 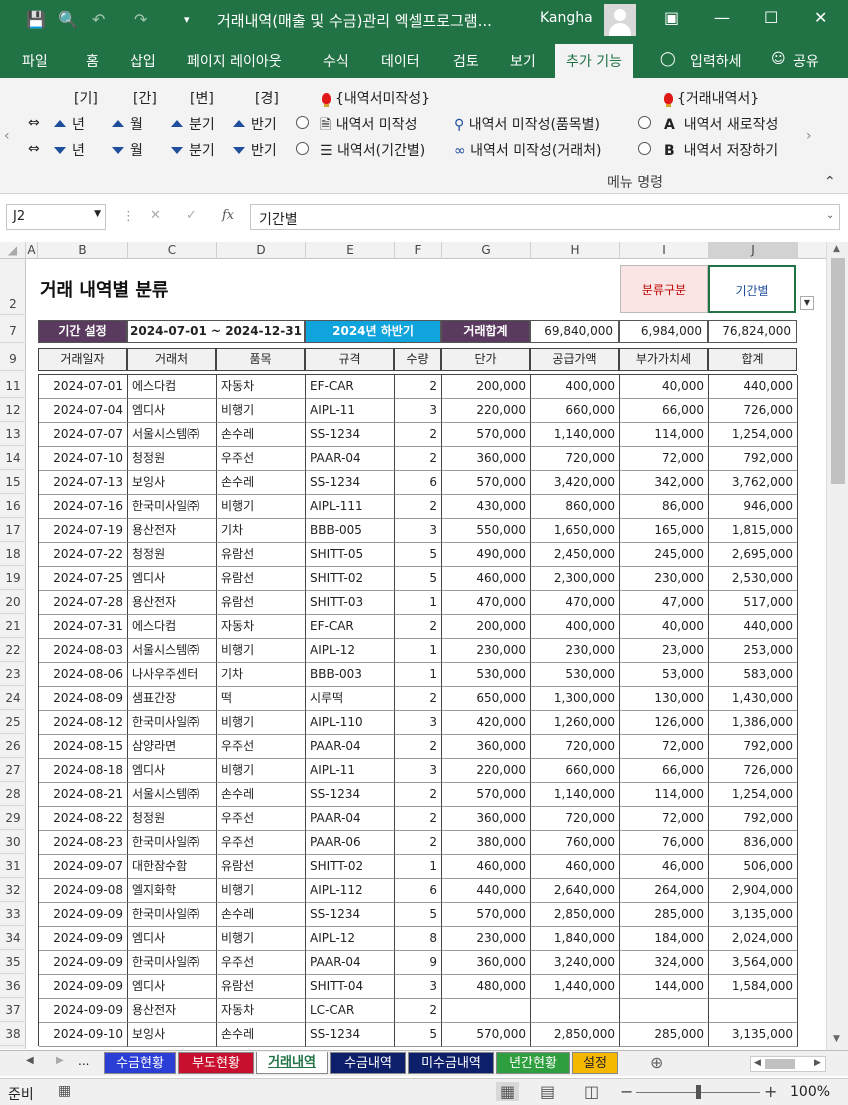 What do you see at coordinates (13, 650) in the screenshot?
I see `row-header: 22` at bounding box center [13, 650].